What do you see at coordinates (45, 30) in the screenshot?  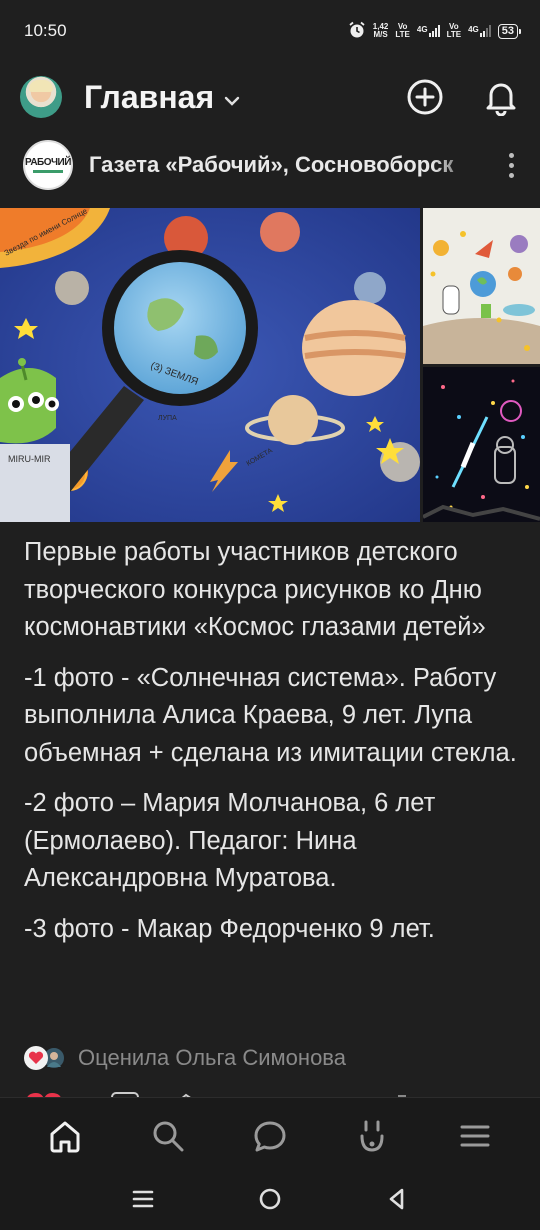 I see `status-time: 10:50` at bounding box center [45, 30].